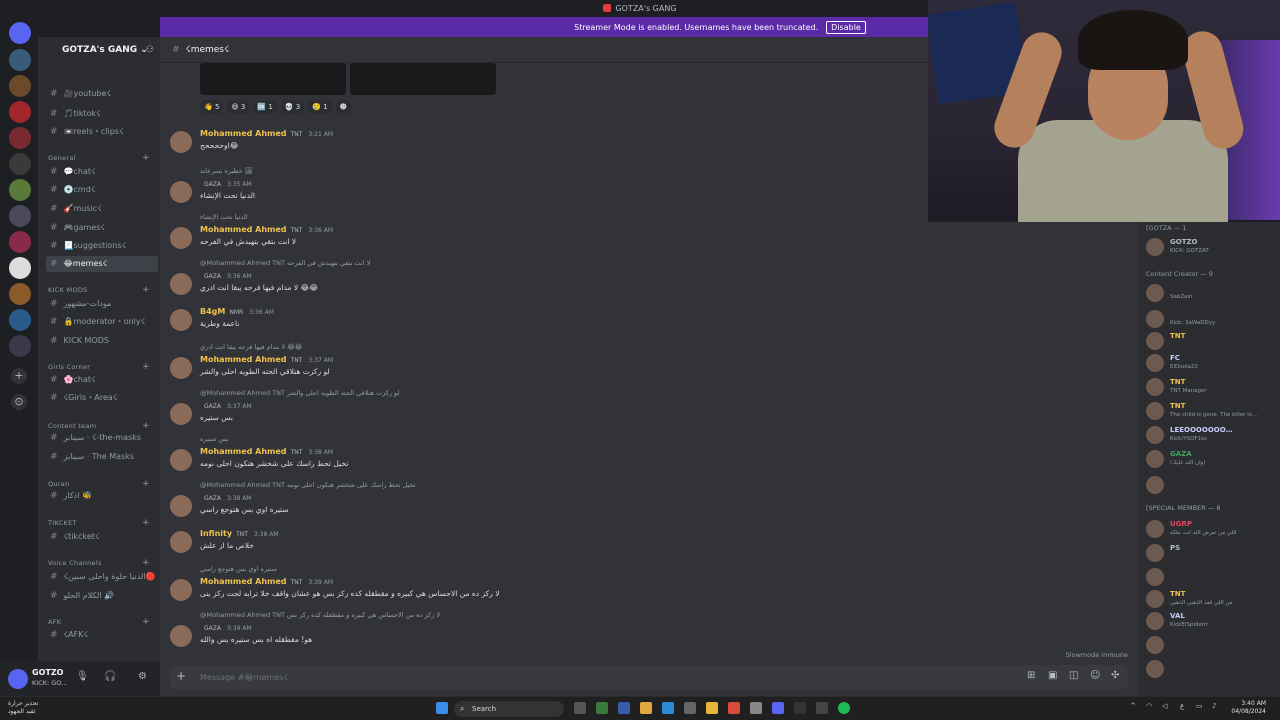  Describe the element at coordinates (150, 50) in the screenshot. I see `add-member-icon: ⚇` at that location.